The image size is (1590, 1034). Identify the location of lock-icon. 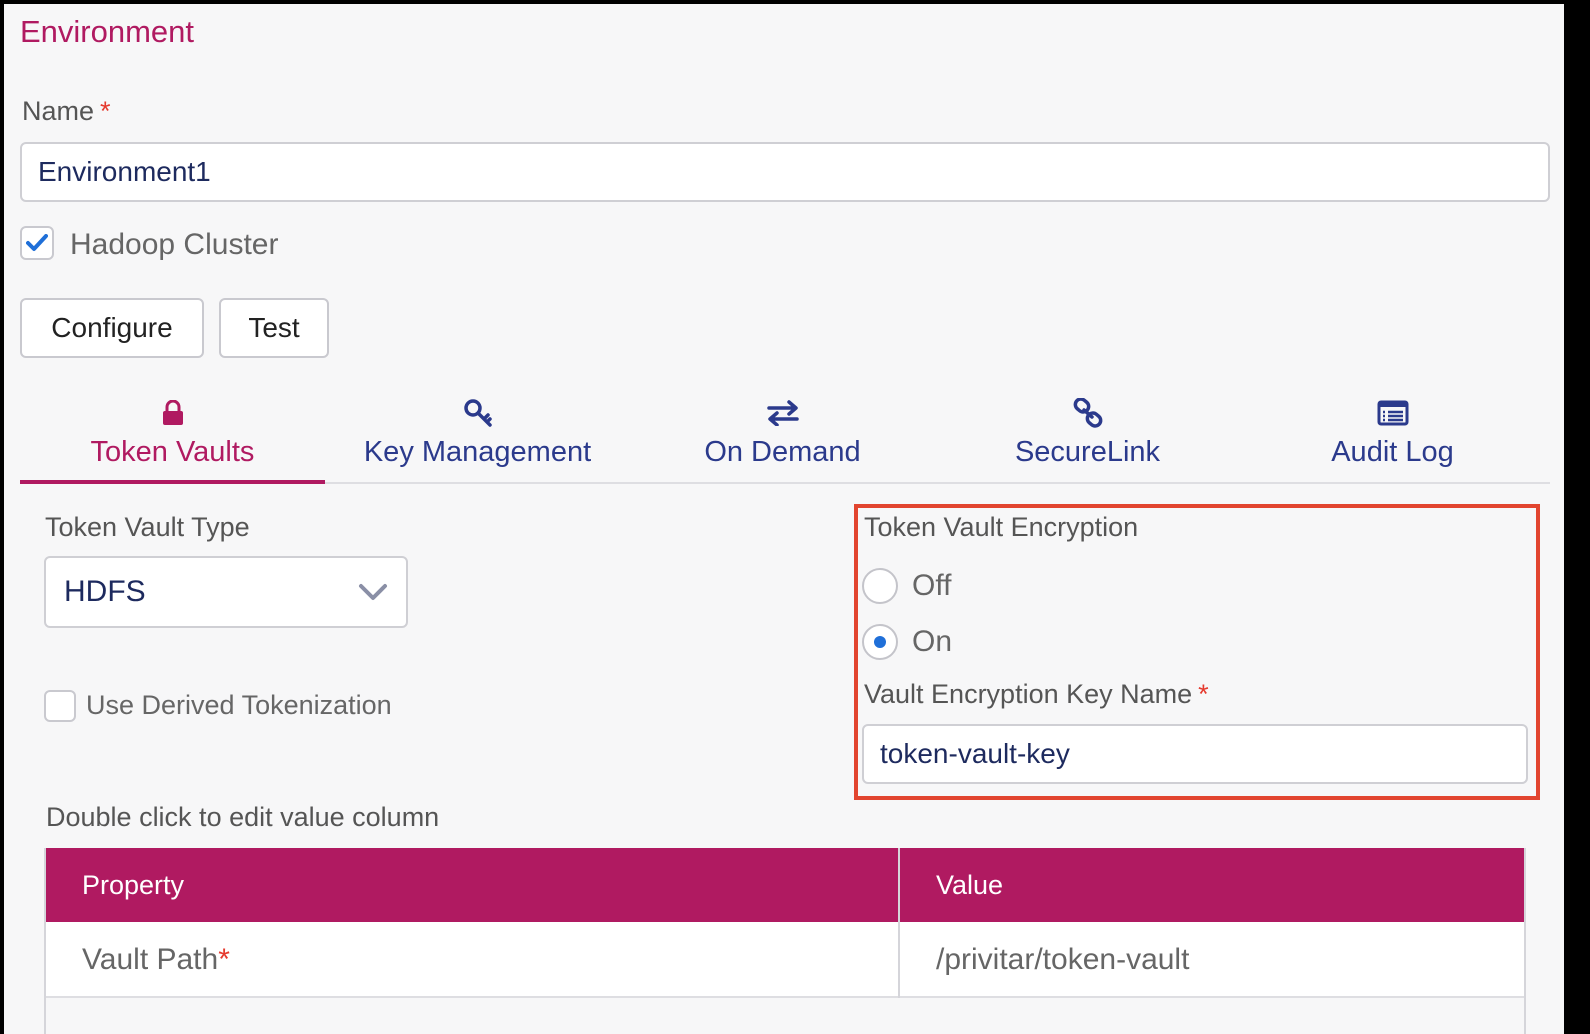
(173, 413).